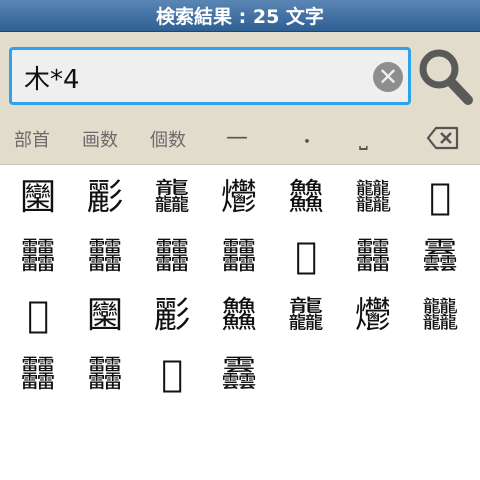 The width and height of the screenshot is (480, 480). I want to click on filter-toolbar: 部首 画数 個数 — ・ ⎵, so click(240, 139).